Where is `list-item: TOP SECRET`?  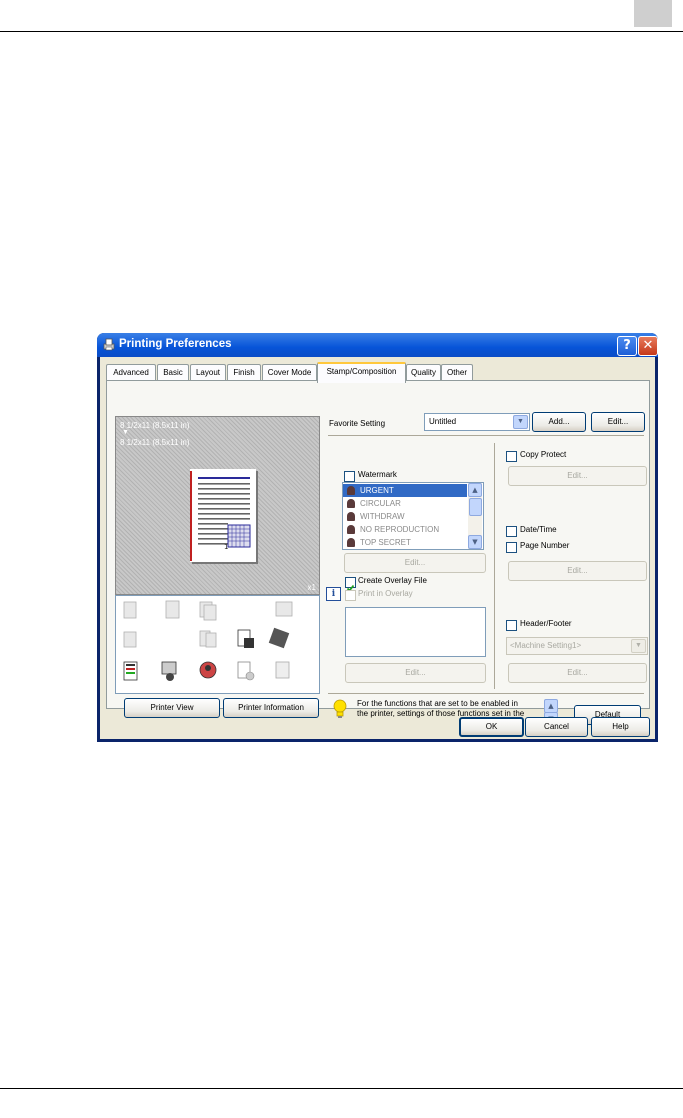
list-item: TOP SECRET is located at coordinates (405, 542).